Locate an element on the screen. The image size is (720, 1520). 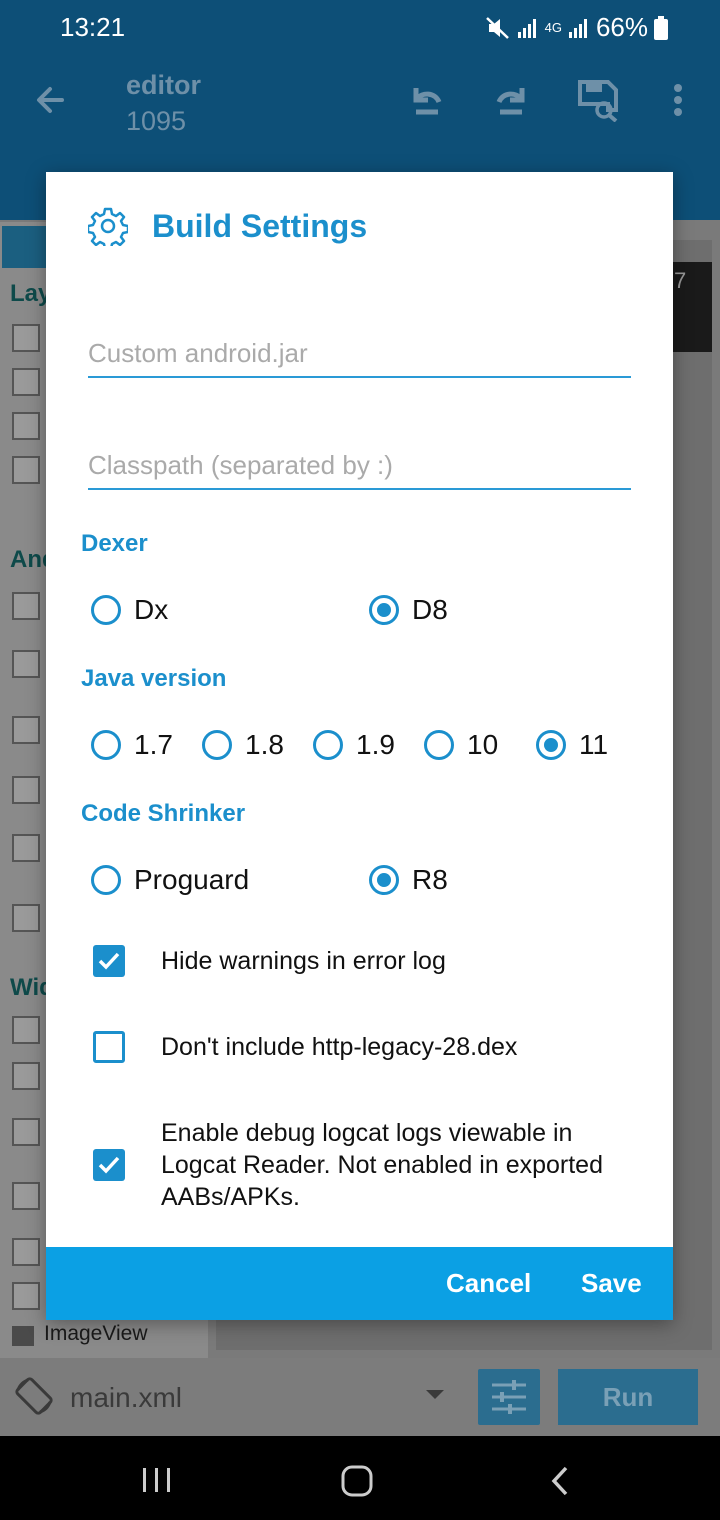
dialog-footer: Cancel Save is located at coordinates (359, 1283).